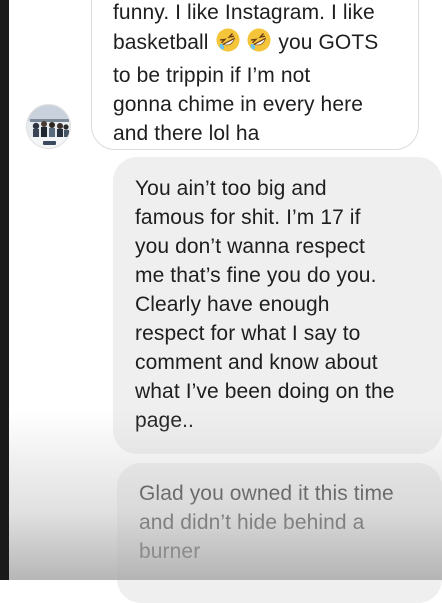 This screenshot has width=442, height=603. Describe the element at coordinates (186, 133) in the screenshot. I see `incoming-line-5: and there lol ha` at that location.